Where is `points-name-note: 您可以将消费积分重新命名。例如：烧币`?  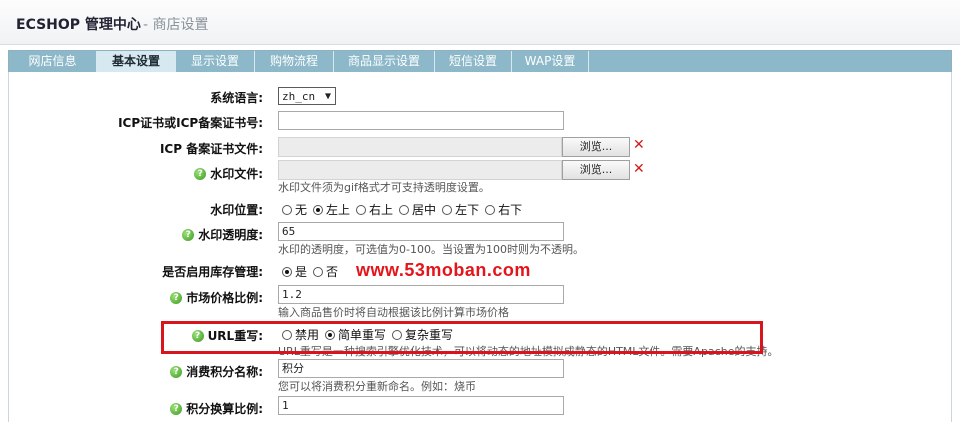 points-name-note: 您可以将消费积分重新命名。例如：烧币 is located at coordinates (377, 386).